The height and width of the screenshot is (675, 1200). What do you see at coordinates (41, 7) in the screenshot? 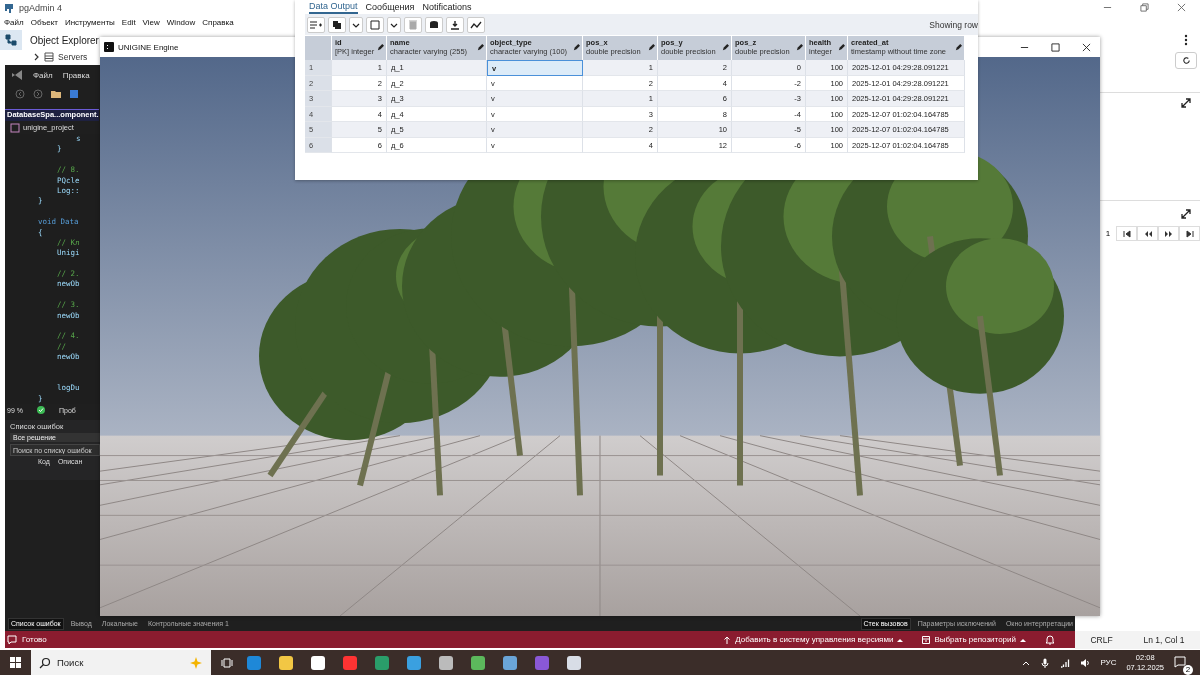
I see `window-title: pgAdmin 4` at bounding box center [41, 7].